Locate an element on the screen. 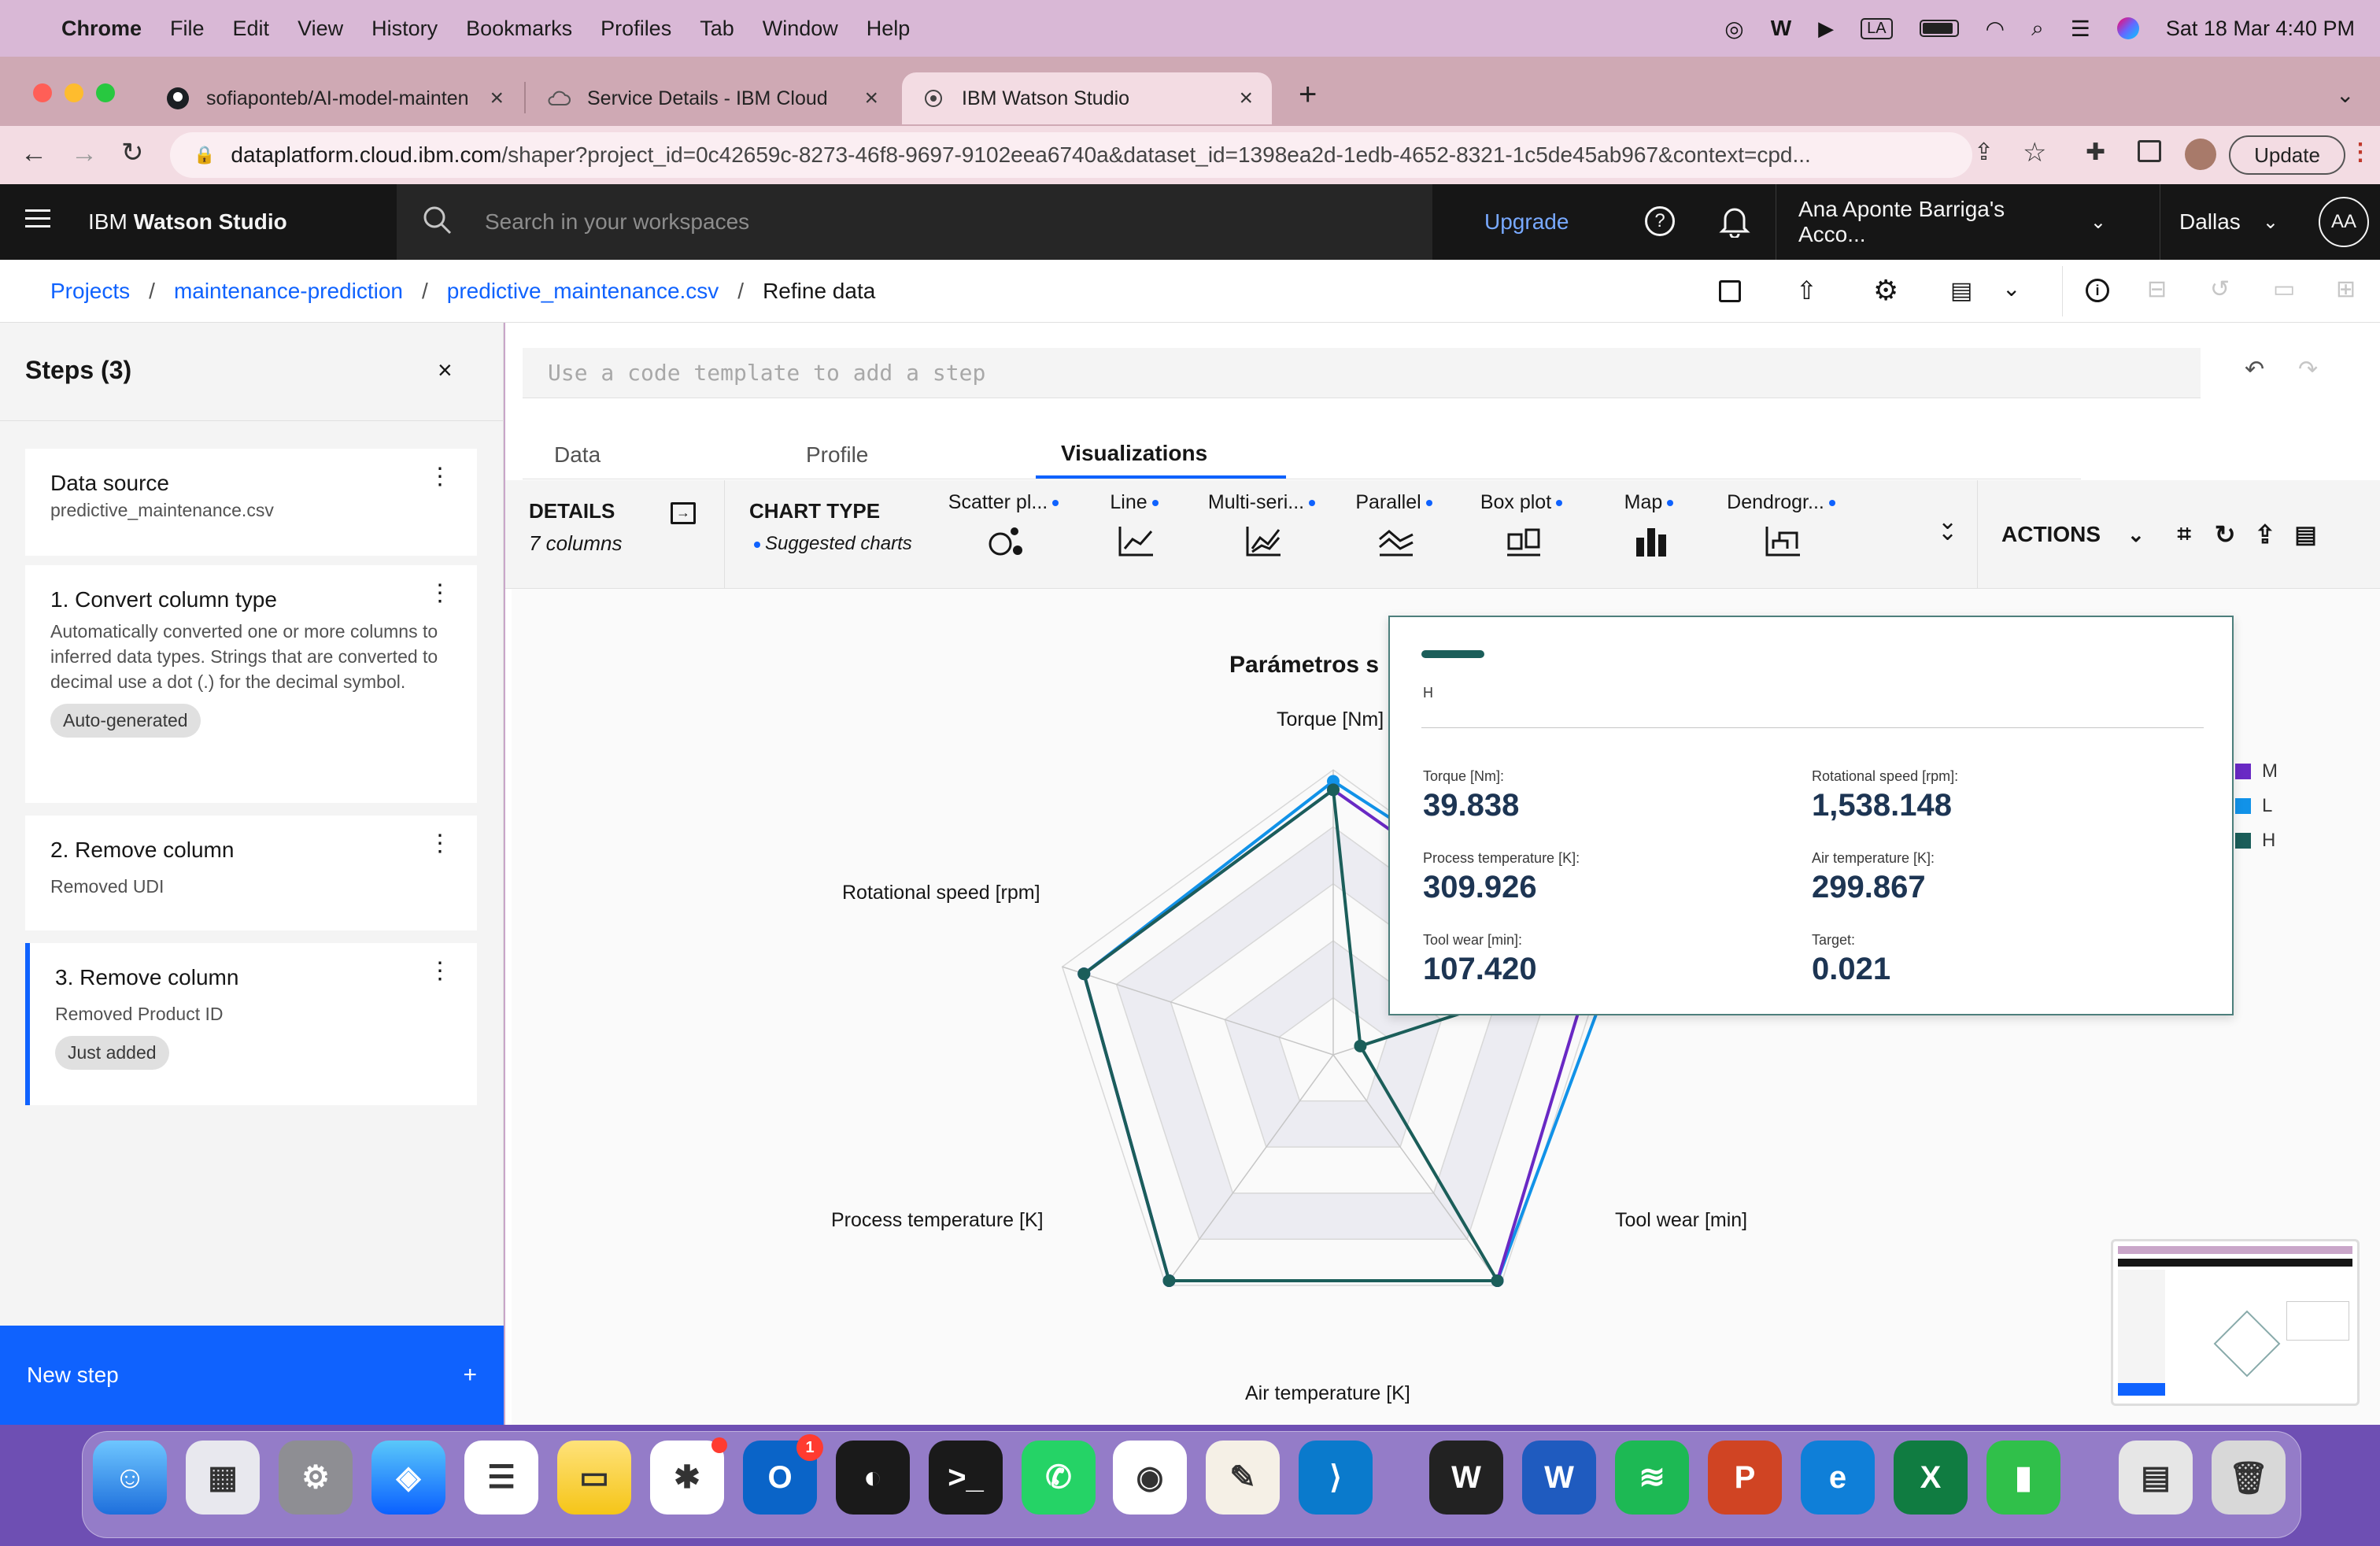  chart-settings-icon: ▤ is located at coordinates (2305, 535).